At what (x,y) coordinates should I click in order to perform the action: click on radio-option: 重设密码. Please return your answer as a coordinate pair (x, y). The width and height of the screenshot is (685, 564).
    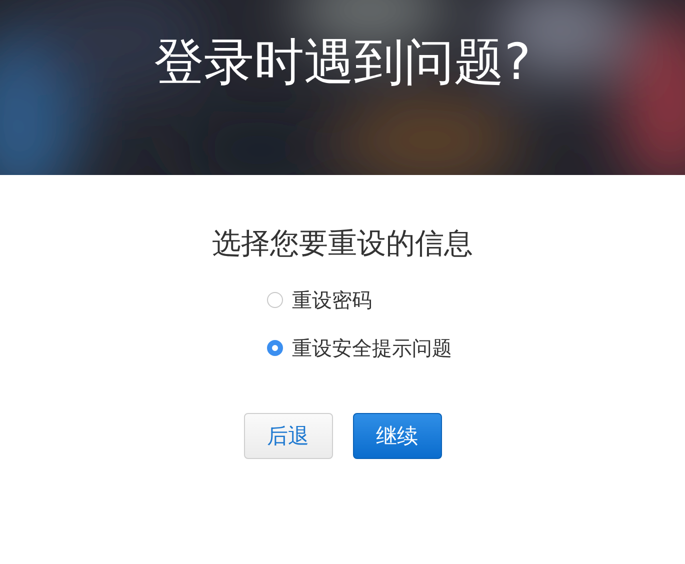
    Looking at the image, I should click on (359, 300).